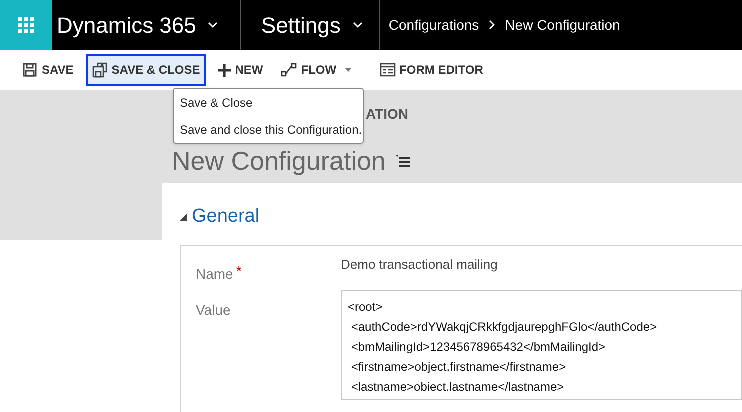 The height and width of the screenshot is (412, 742). What do you see at coordinates (48, 70) in the screenshot?
I see `toolbar-button: SAVE` at bounding box center [48, 70].